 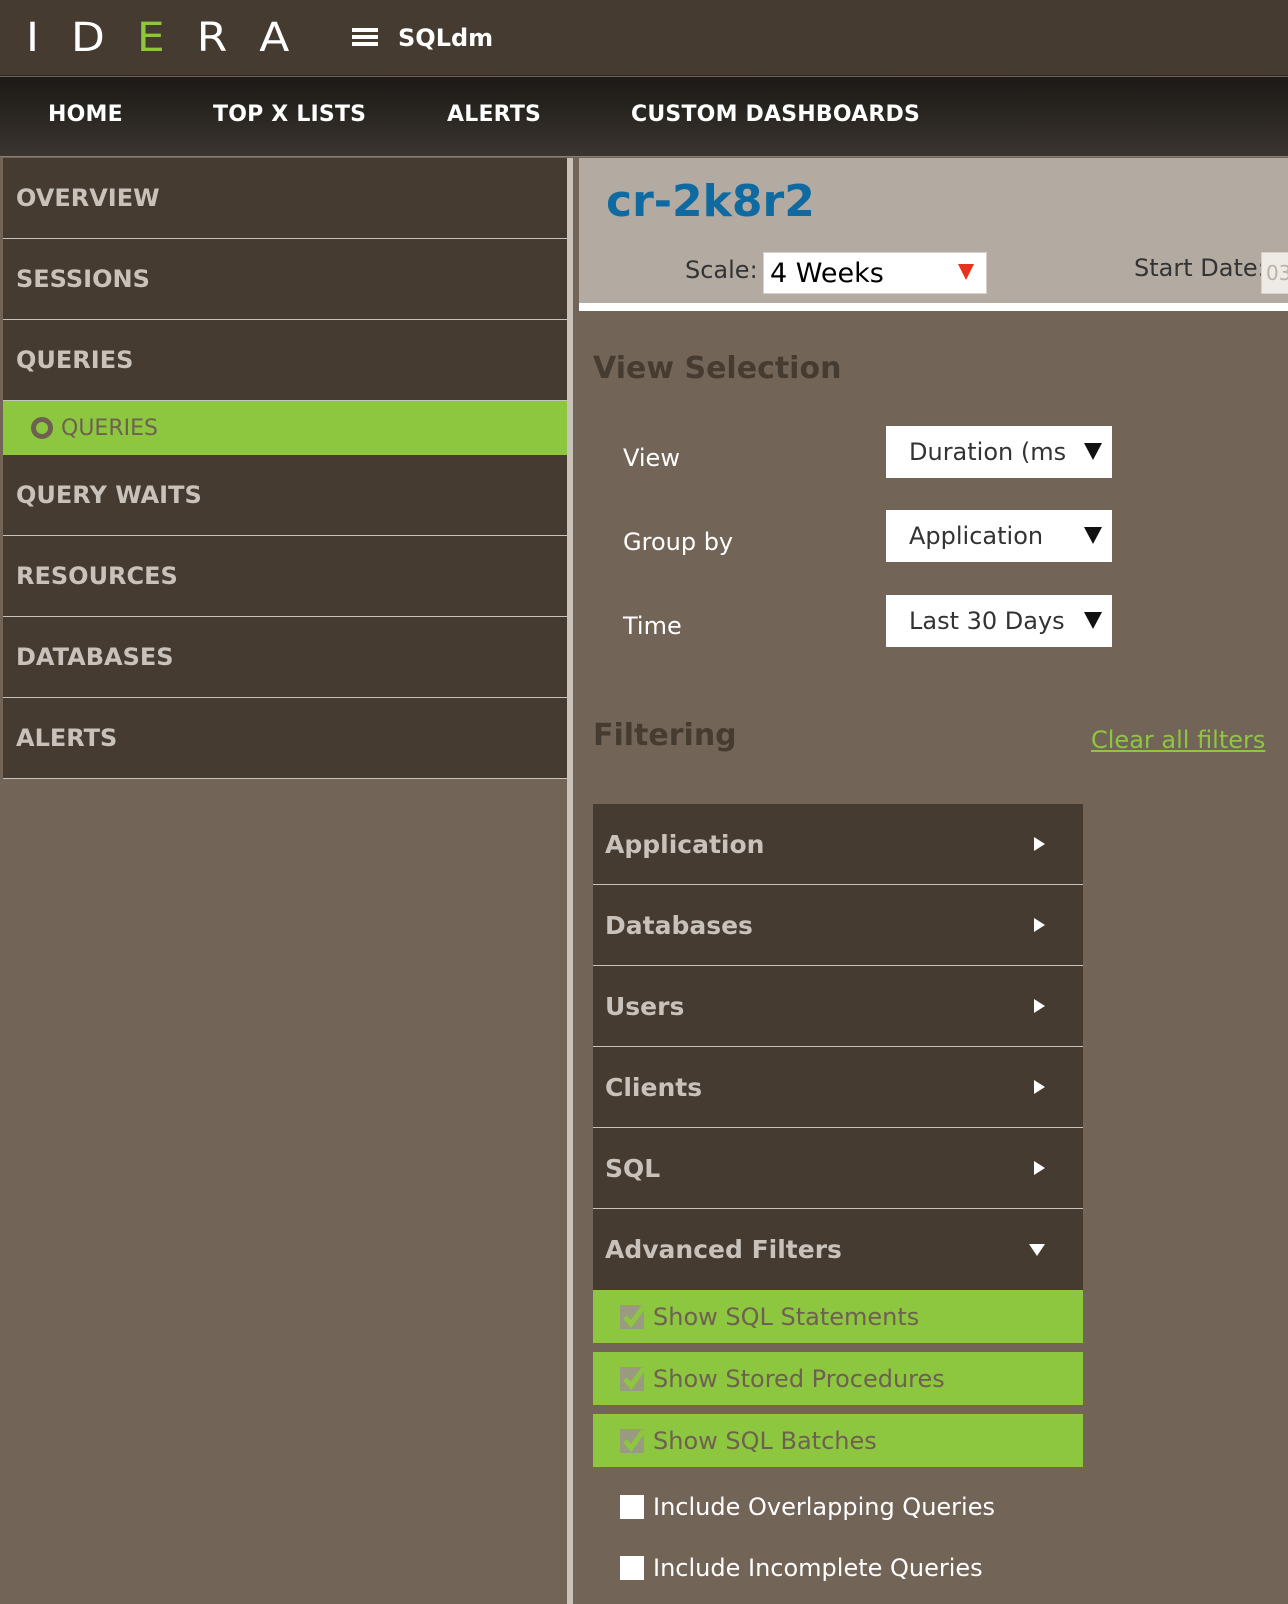 I want to click on show-sql-statements-option: Show SQL Statements, so click(x=838, y=1316).